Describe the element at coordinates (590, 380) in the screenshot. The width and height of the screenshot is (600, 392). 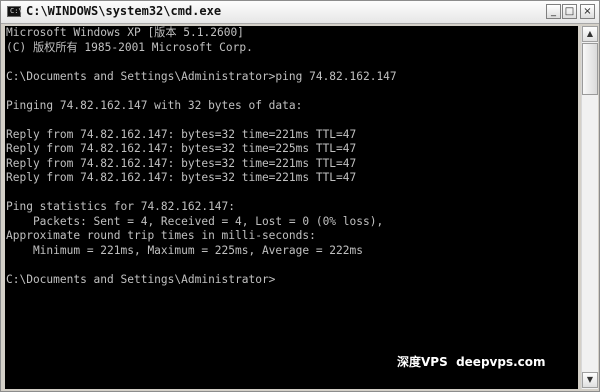
I see `scroll-down-button: ▼` at that location.